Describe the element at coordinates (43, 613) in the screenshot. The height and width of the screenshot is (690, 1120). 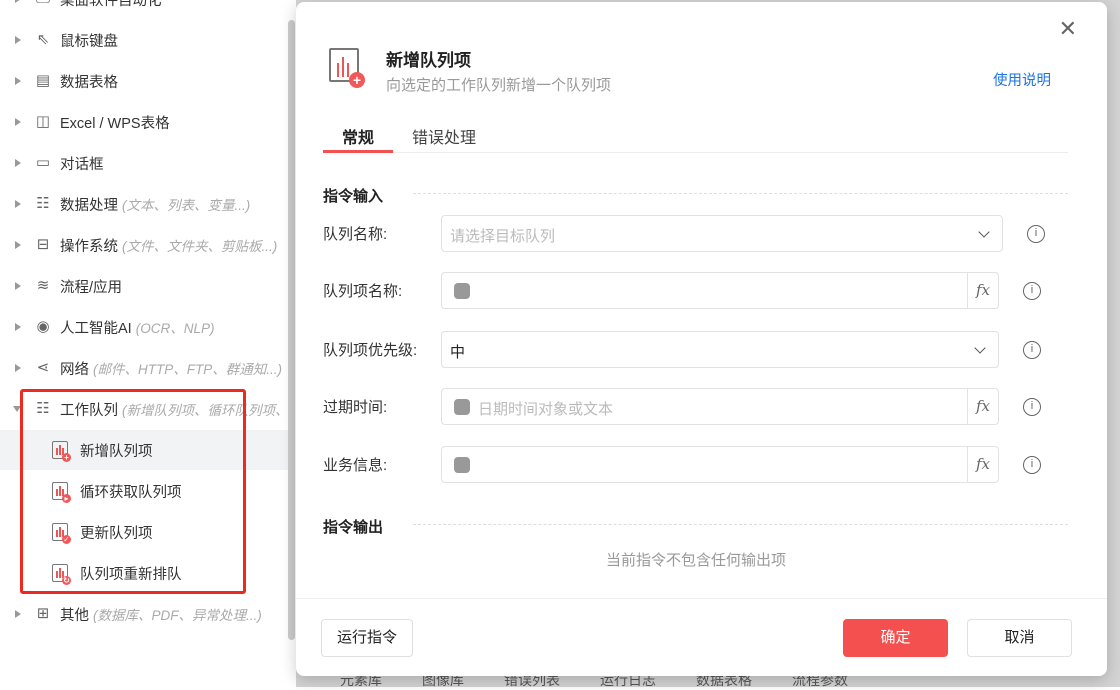
I see `grid-icon: ⊞` at that location.